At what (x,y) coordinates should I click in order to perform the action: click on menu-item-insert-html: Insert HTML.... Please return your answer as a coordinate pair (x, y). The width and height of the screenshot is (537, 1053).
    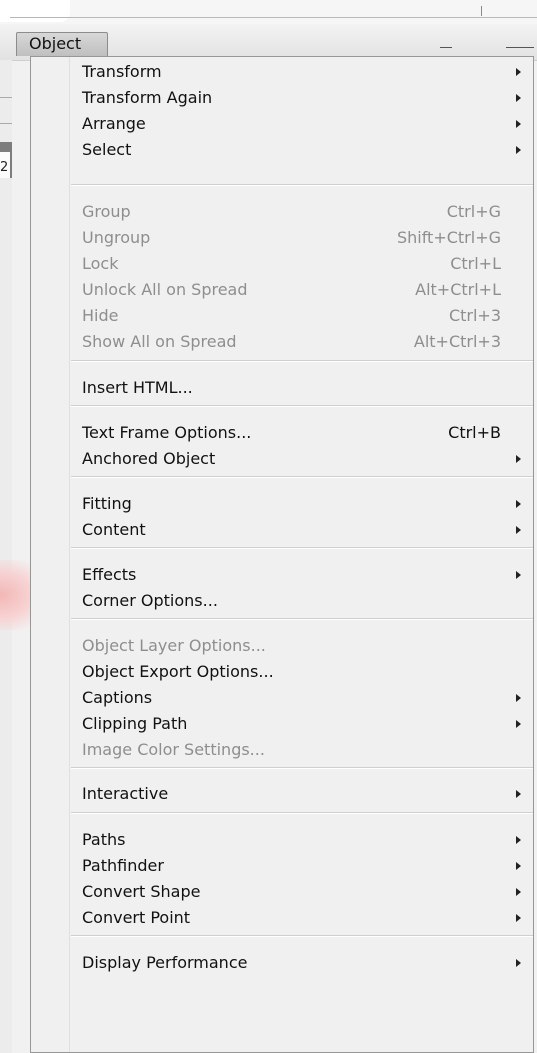
    Looking at the image, I should click on (301, 388).